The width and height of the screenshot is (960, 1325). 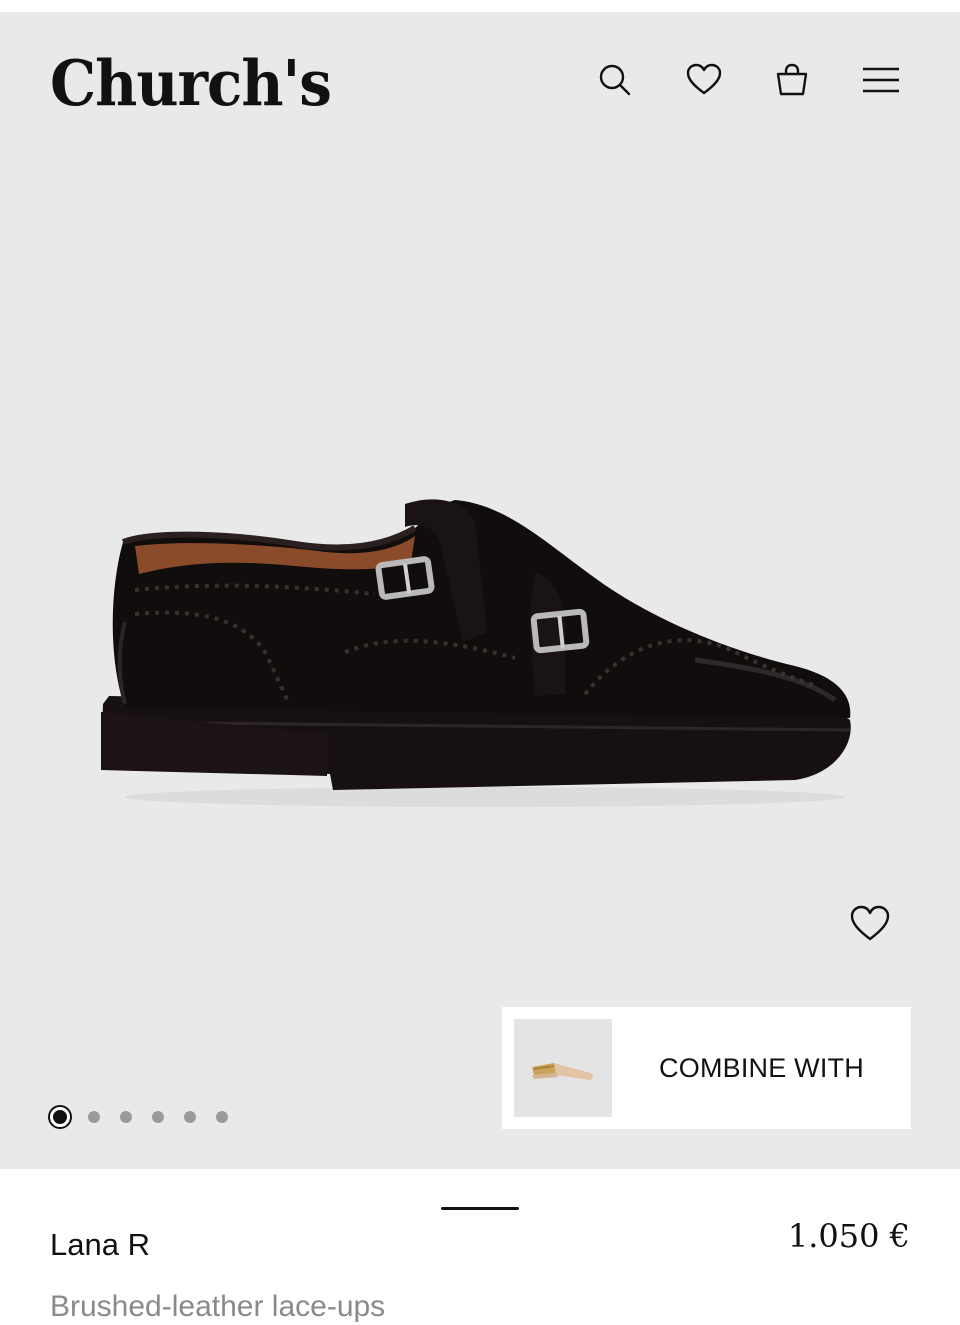 I want to click on wishlist-button, so click(x=704, y=80).